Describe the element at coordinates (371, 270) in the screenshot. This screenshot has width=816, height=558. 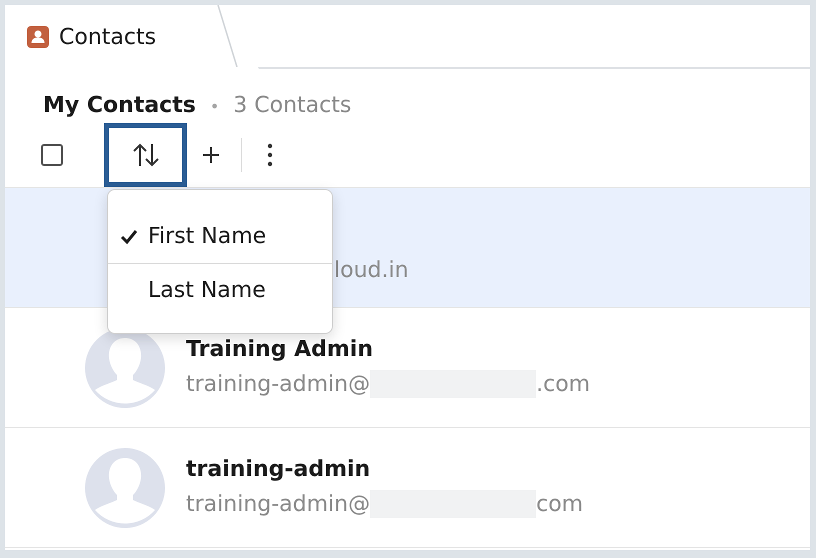
I see `contact-email: loud.in` at that location.